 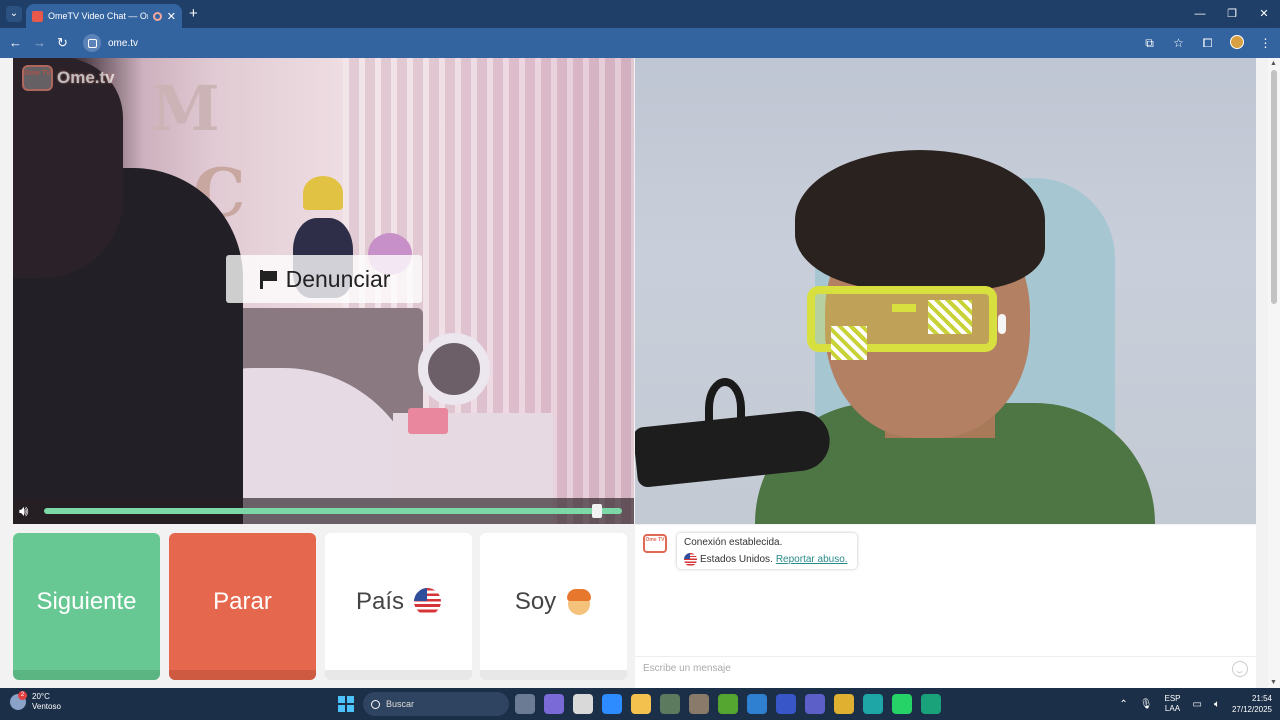 What do you see at coordinates (733, 542) in the screenshot?
I see `connection-status: Conexión establecida.` at bounding box center [733, 542].